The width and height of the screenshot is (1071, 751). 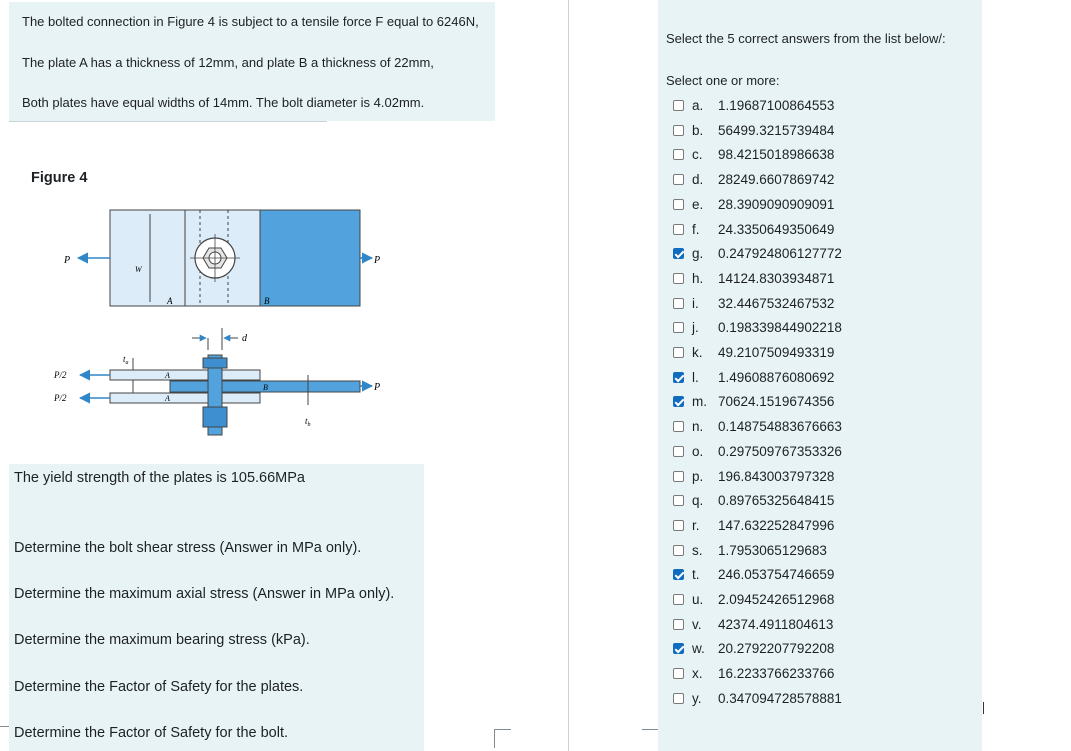 I want to click on label-tb: tb, so click(x=308, y=422).